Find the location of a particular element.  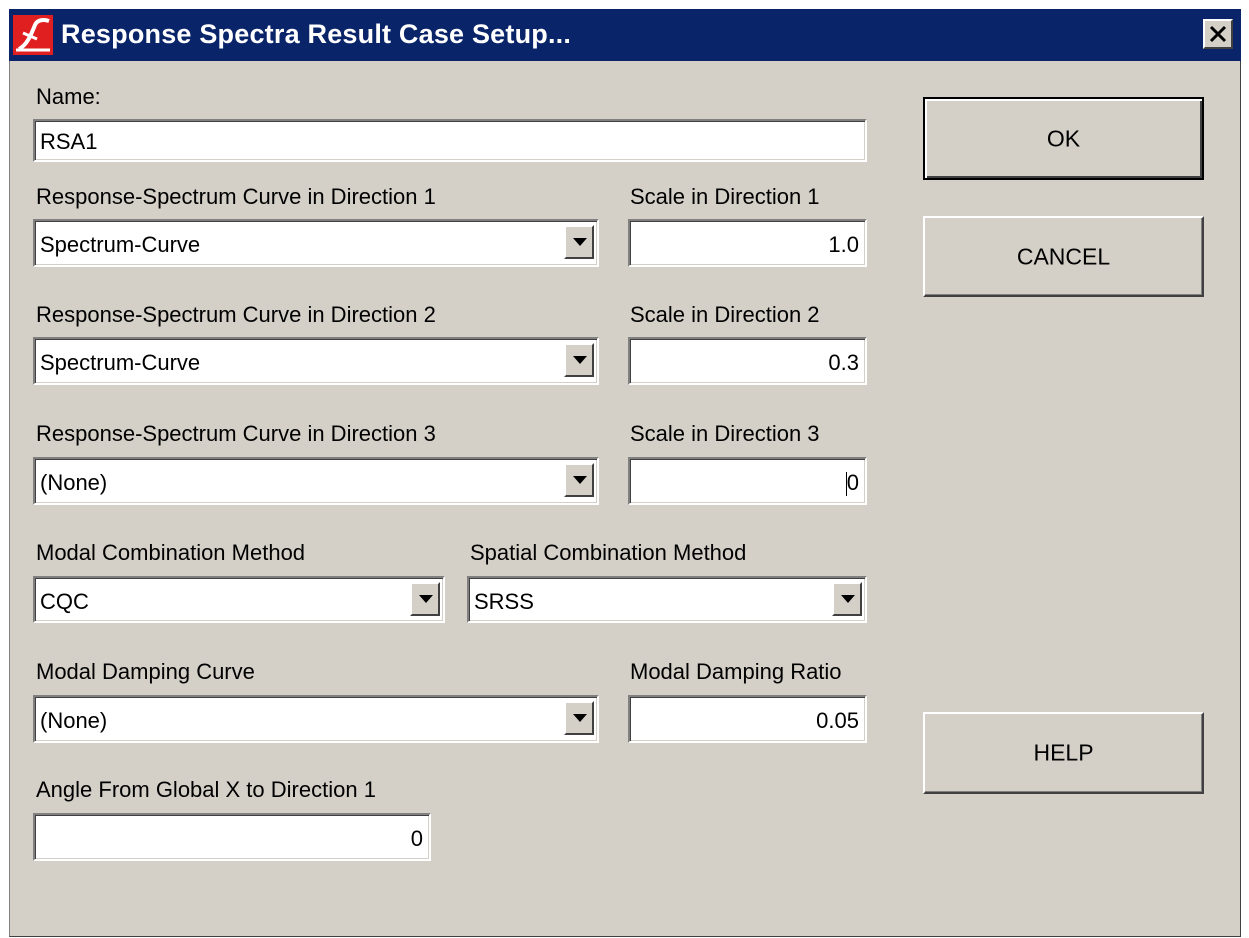

modal-combination-dropdown-button is located at coordinates (425, 599).